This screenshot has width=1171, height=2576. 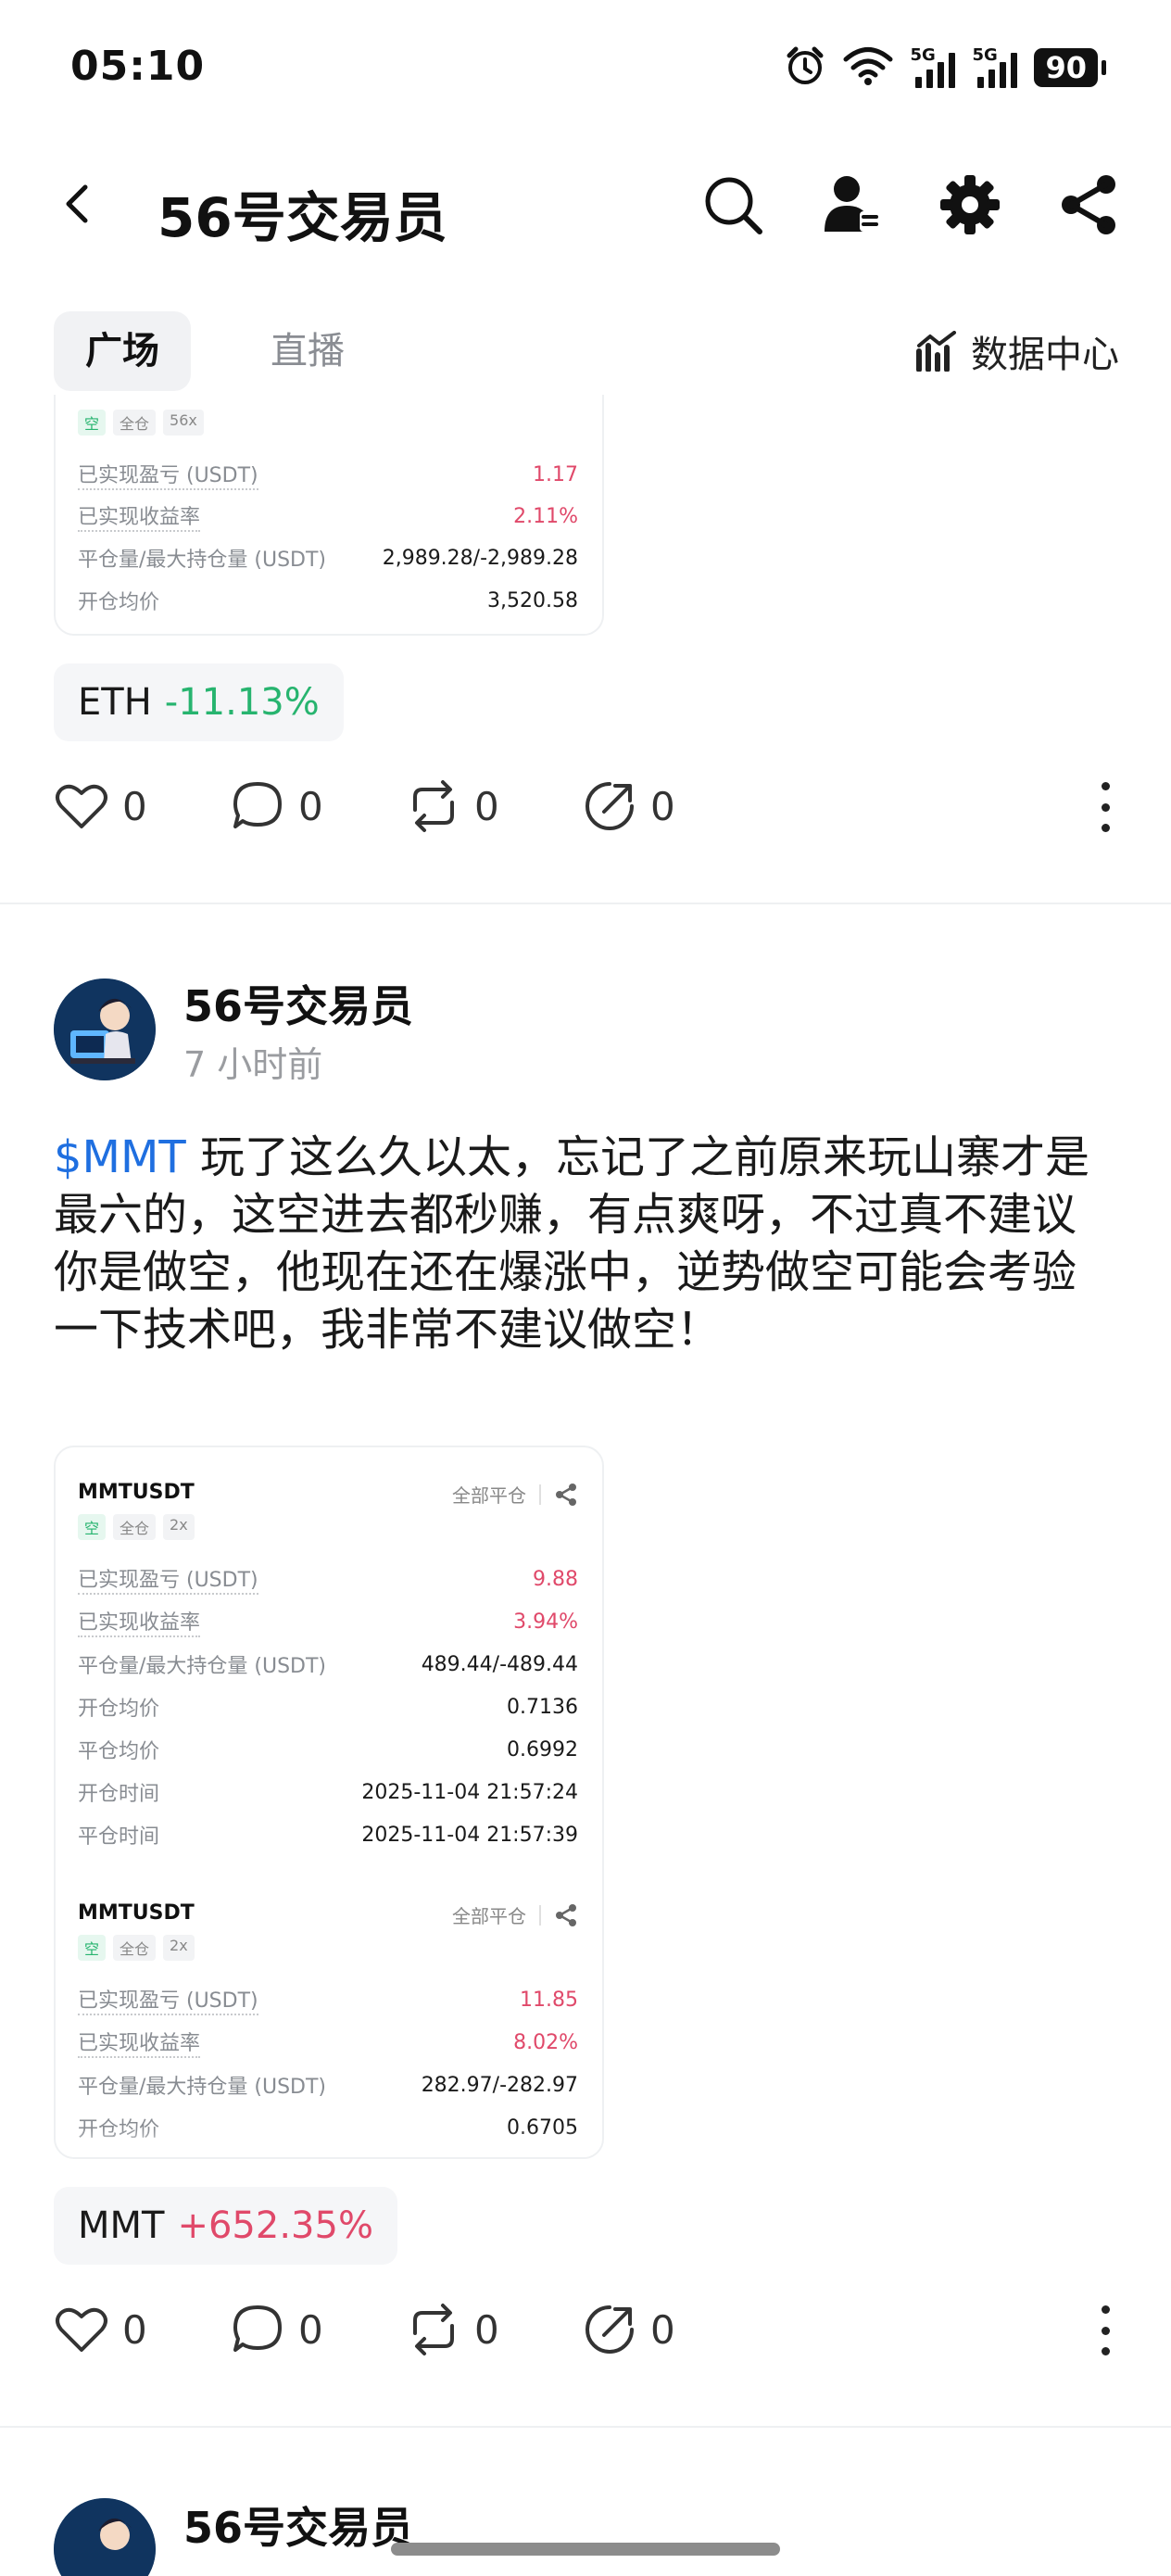 I want to click on ticker-chip: ETH -11.13%, so click(x=199, y=702).